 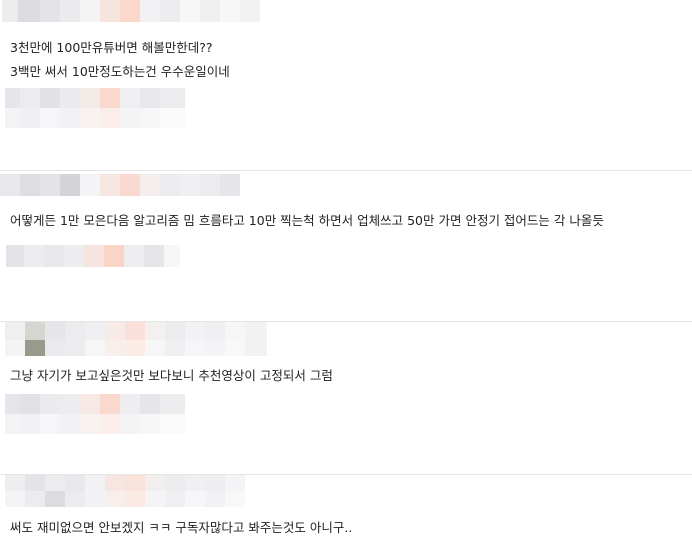 What do you see at coordinates (171, 375) in the screenshot?
I see `comment-text-line: 그냥 자기가 보고싶은것만 보다보니 추천영상이 고정되서 그럼` at bounding box center [171, 375].